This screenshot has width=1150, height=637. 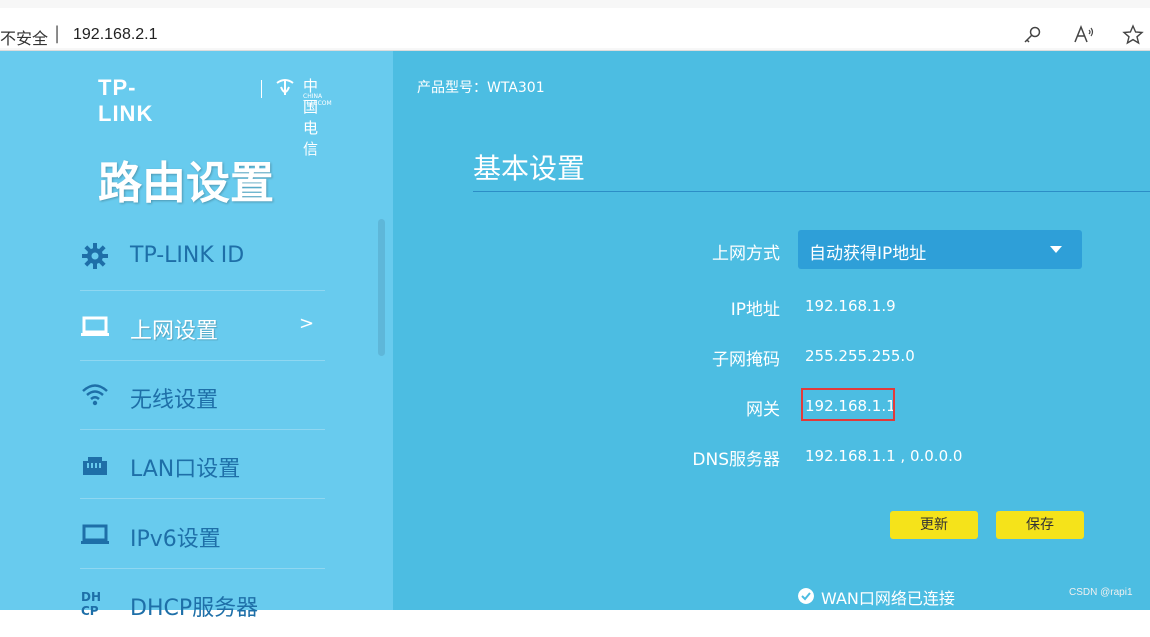 I want to click on caret-down-icon, so click(x=1056, y=249).